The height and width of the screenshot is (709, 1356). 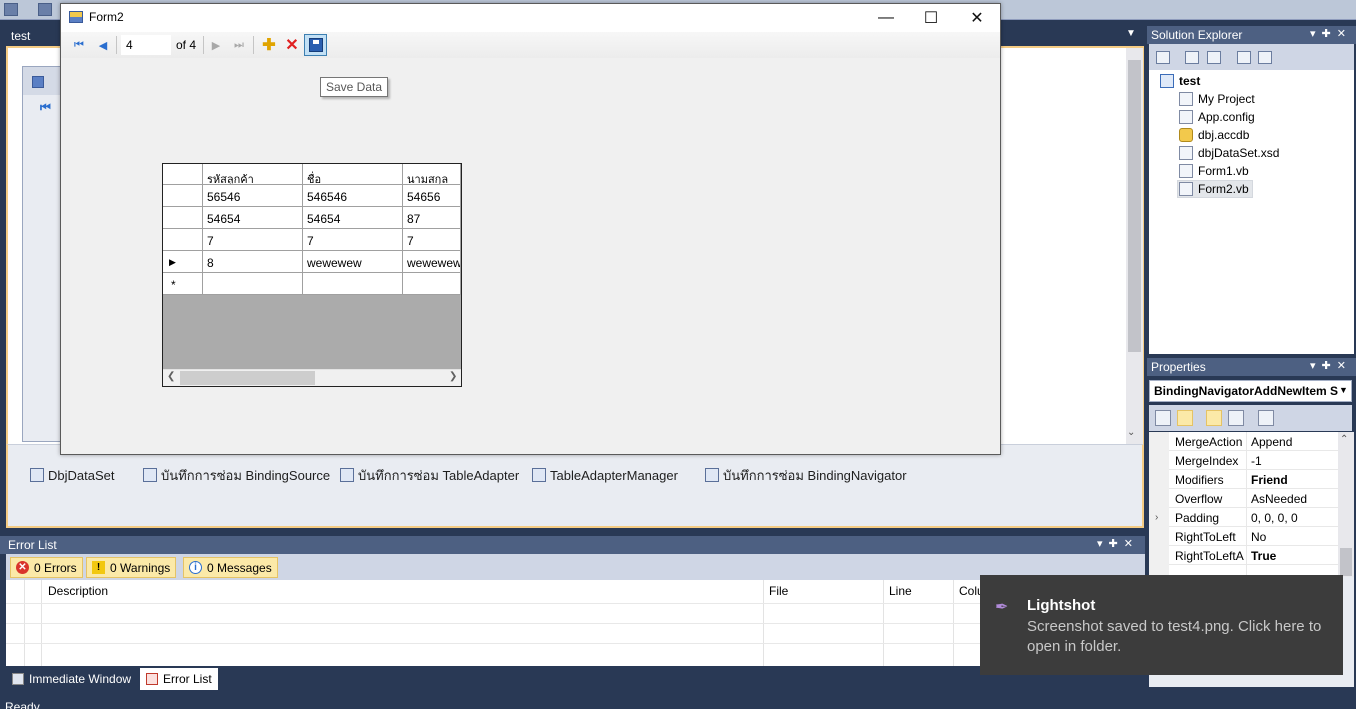 What do you see at coordinates (79, 45) in the screenshot?
I see `move-first-button: ⏮` at bounding box center [79, 45].